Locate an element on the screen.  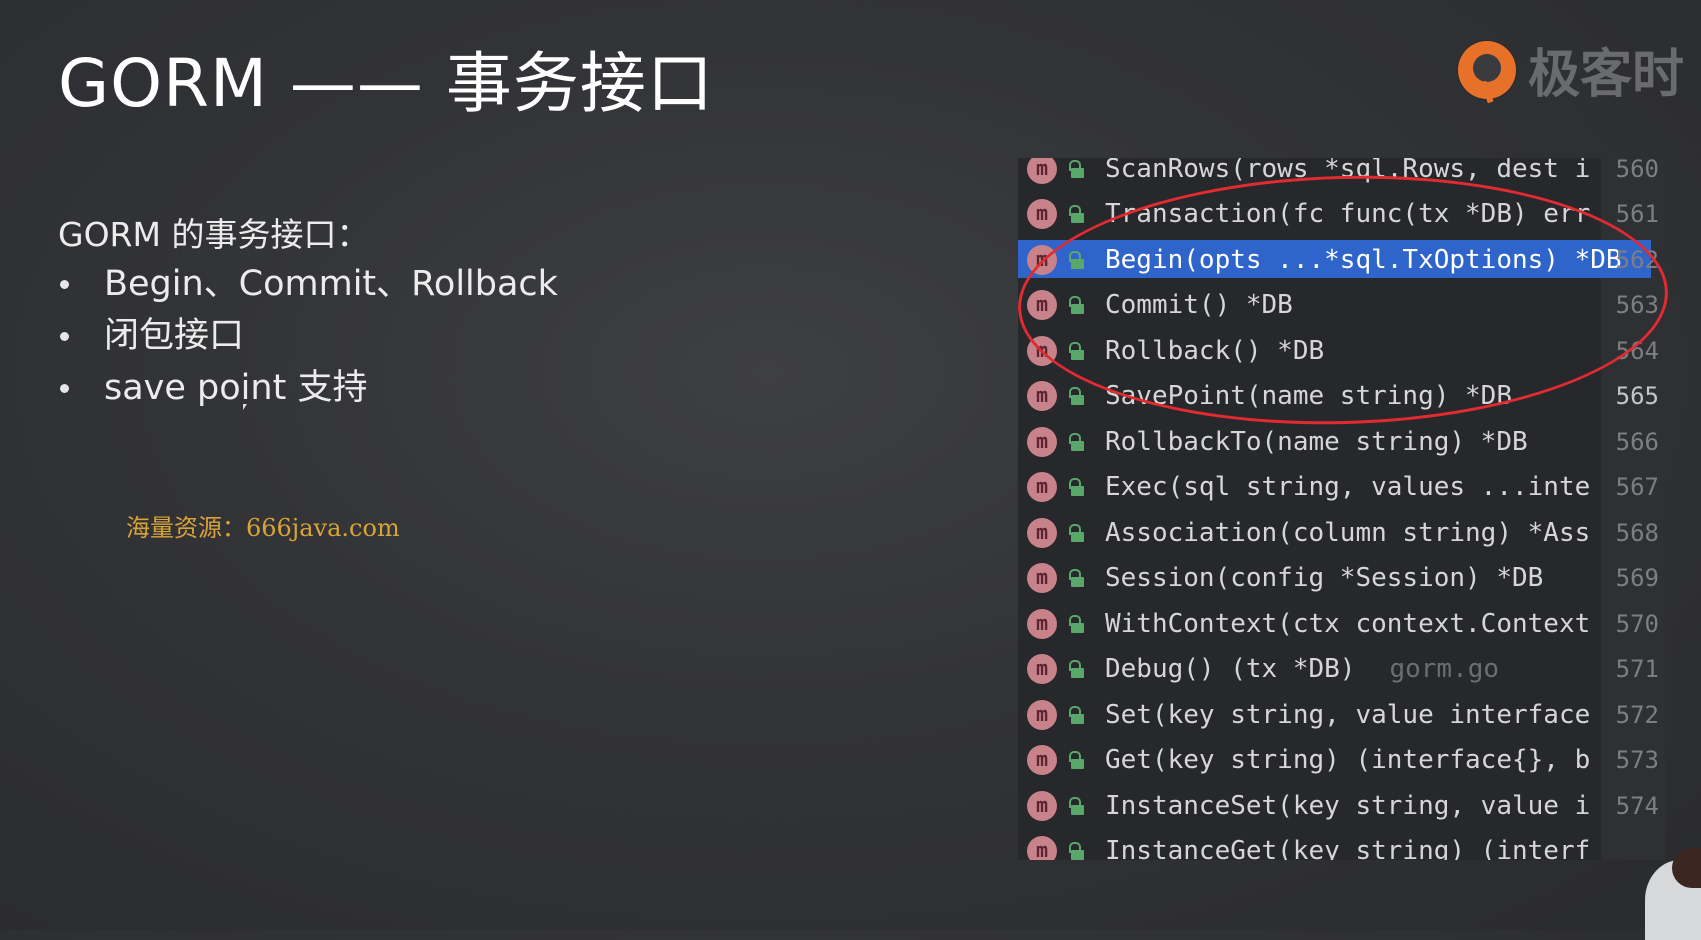
completion-item: m SavePoint(name string) *DB 565 is located at coordinates (1341, 396).